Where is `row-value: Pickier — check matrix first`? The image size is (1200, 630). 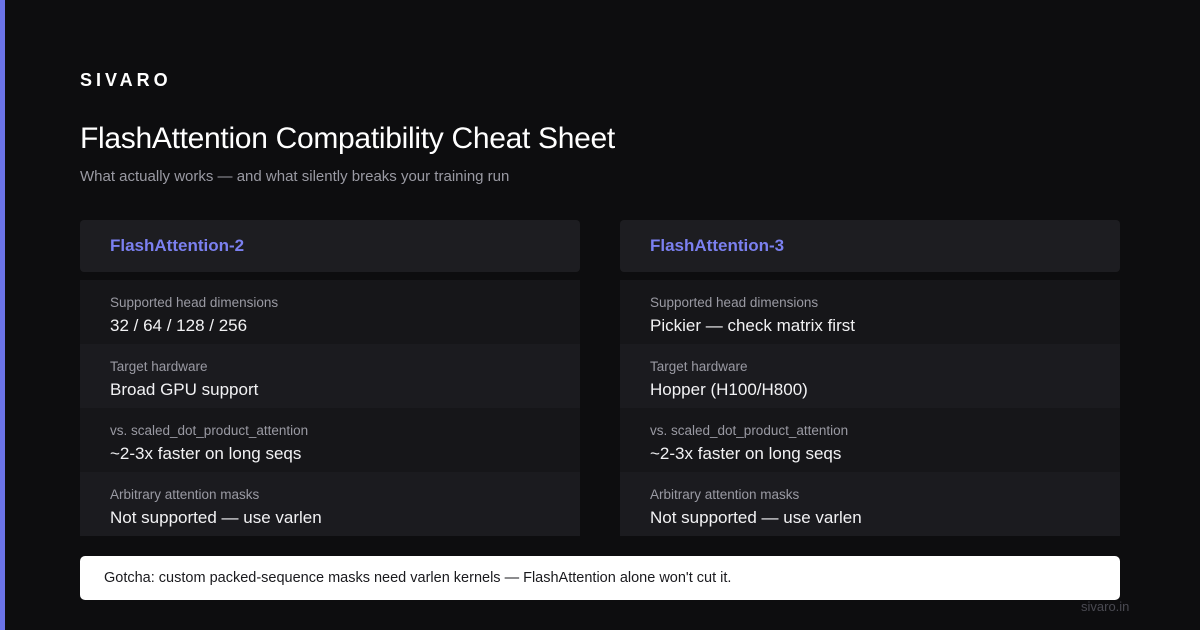 row-value: Pickier — check matrix first is located at coordinates (752, 325).